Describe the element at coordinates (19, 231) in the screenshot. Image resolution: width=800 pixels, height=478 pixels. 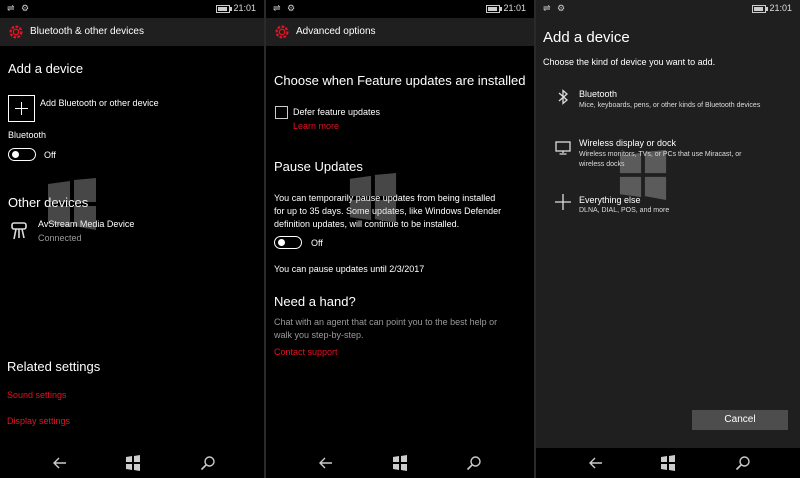
I see `media-device-icon` at that location.